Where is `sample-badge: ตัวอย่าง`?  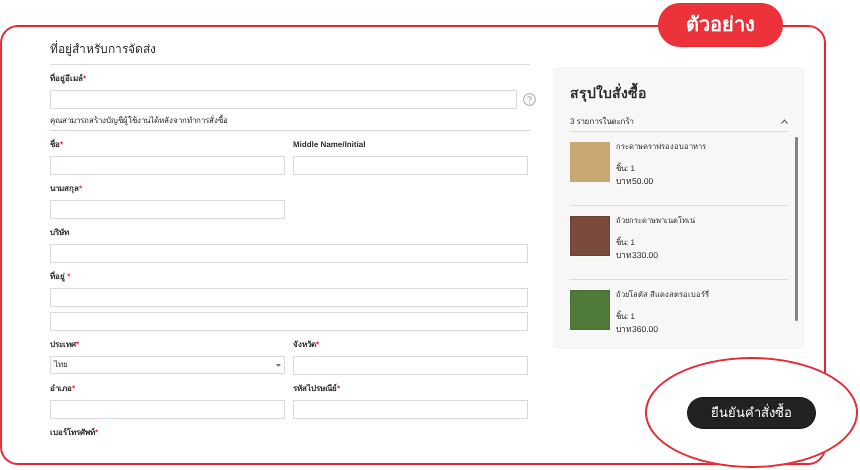 sample-badge: ตัวอย่าง is located at coordinates (720, 25).